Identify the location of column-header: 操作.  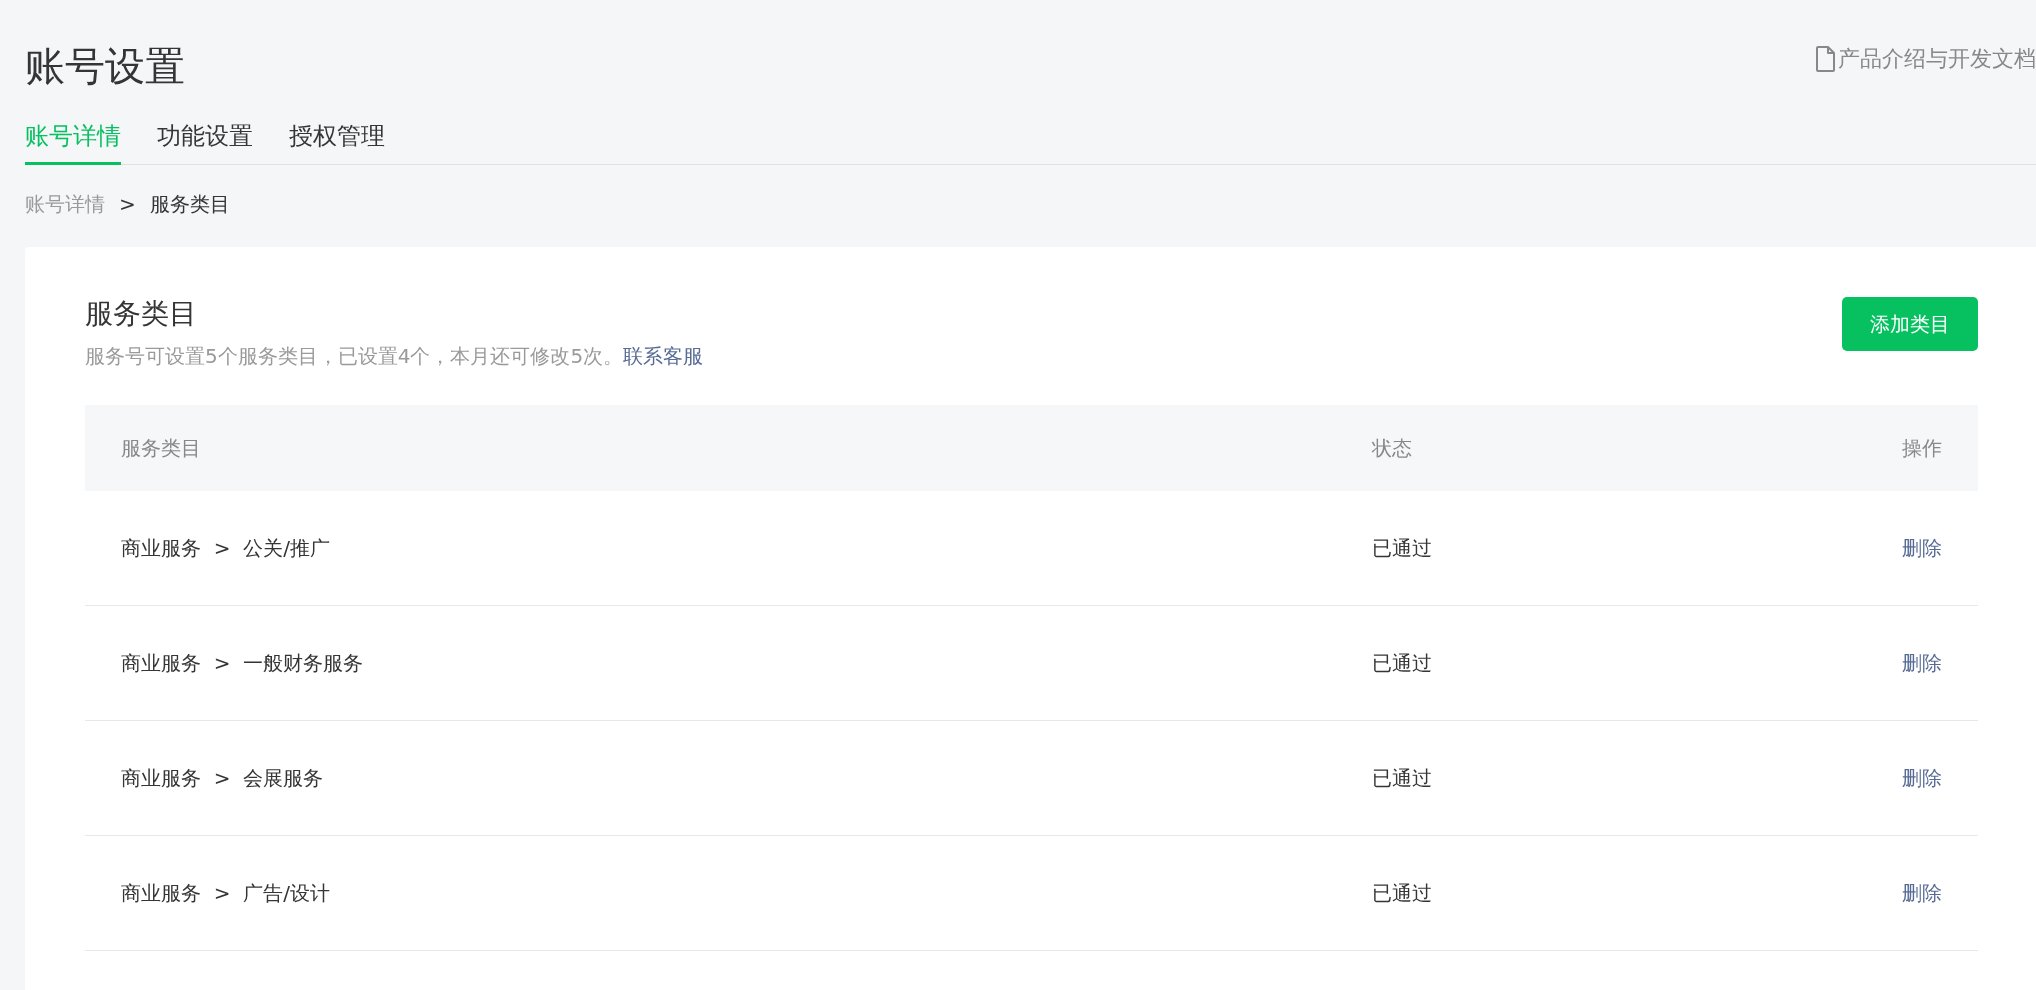
(1921, 448).